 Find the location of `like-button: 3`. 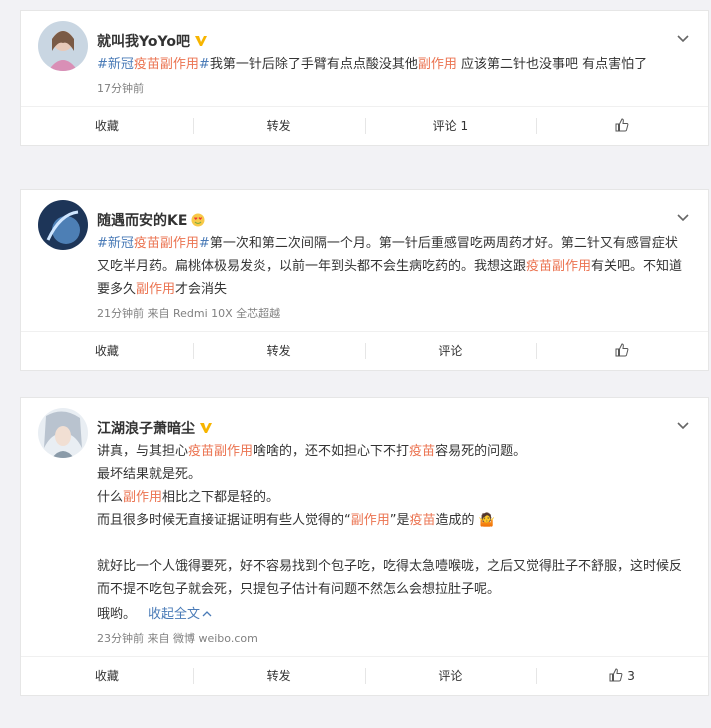

like-button: 3 is located at coordinates (622, 676).